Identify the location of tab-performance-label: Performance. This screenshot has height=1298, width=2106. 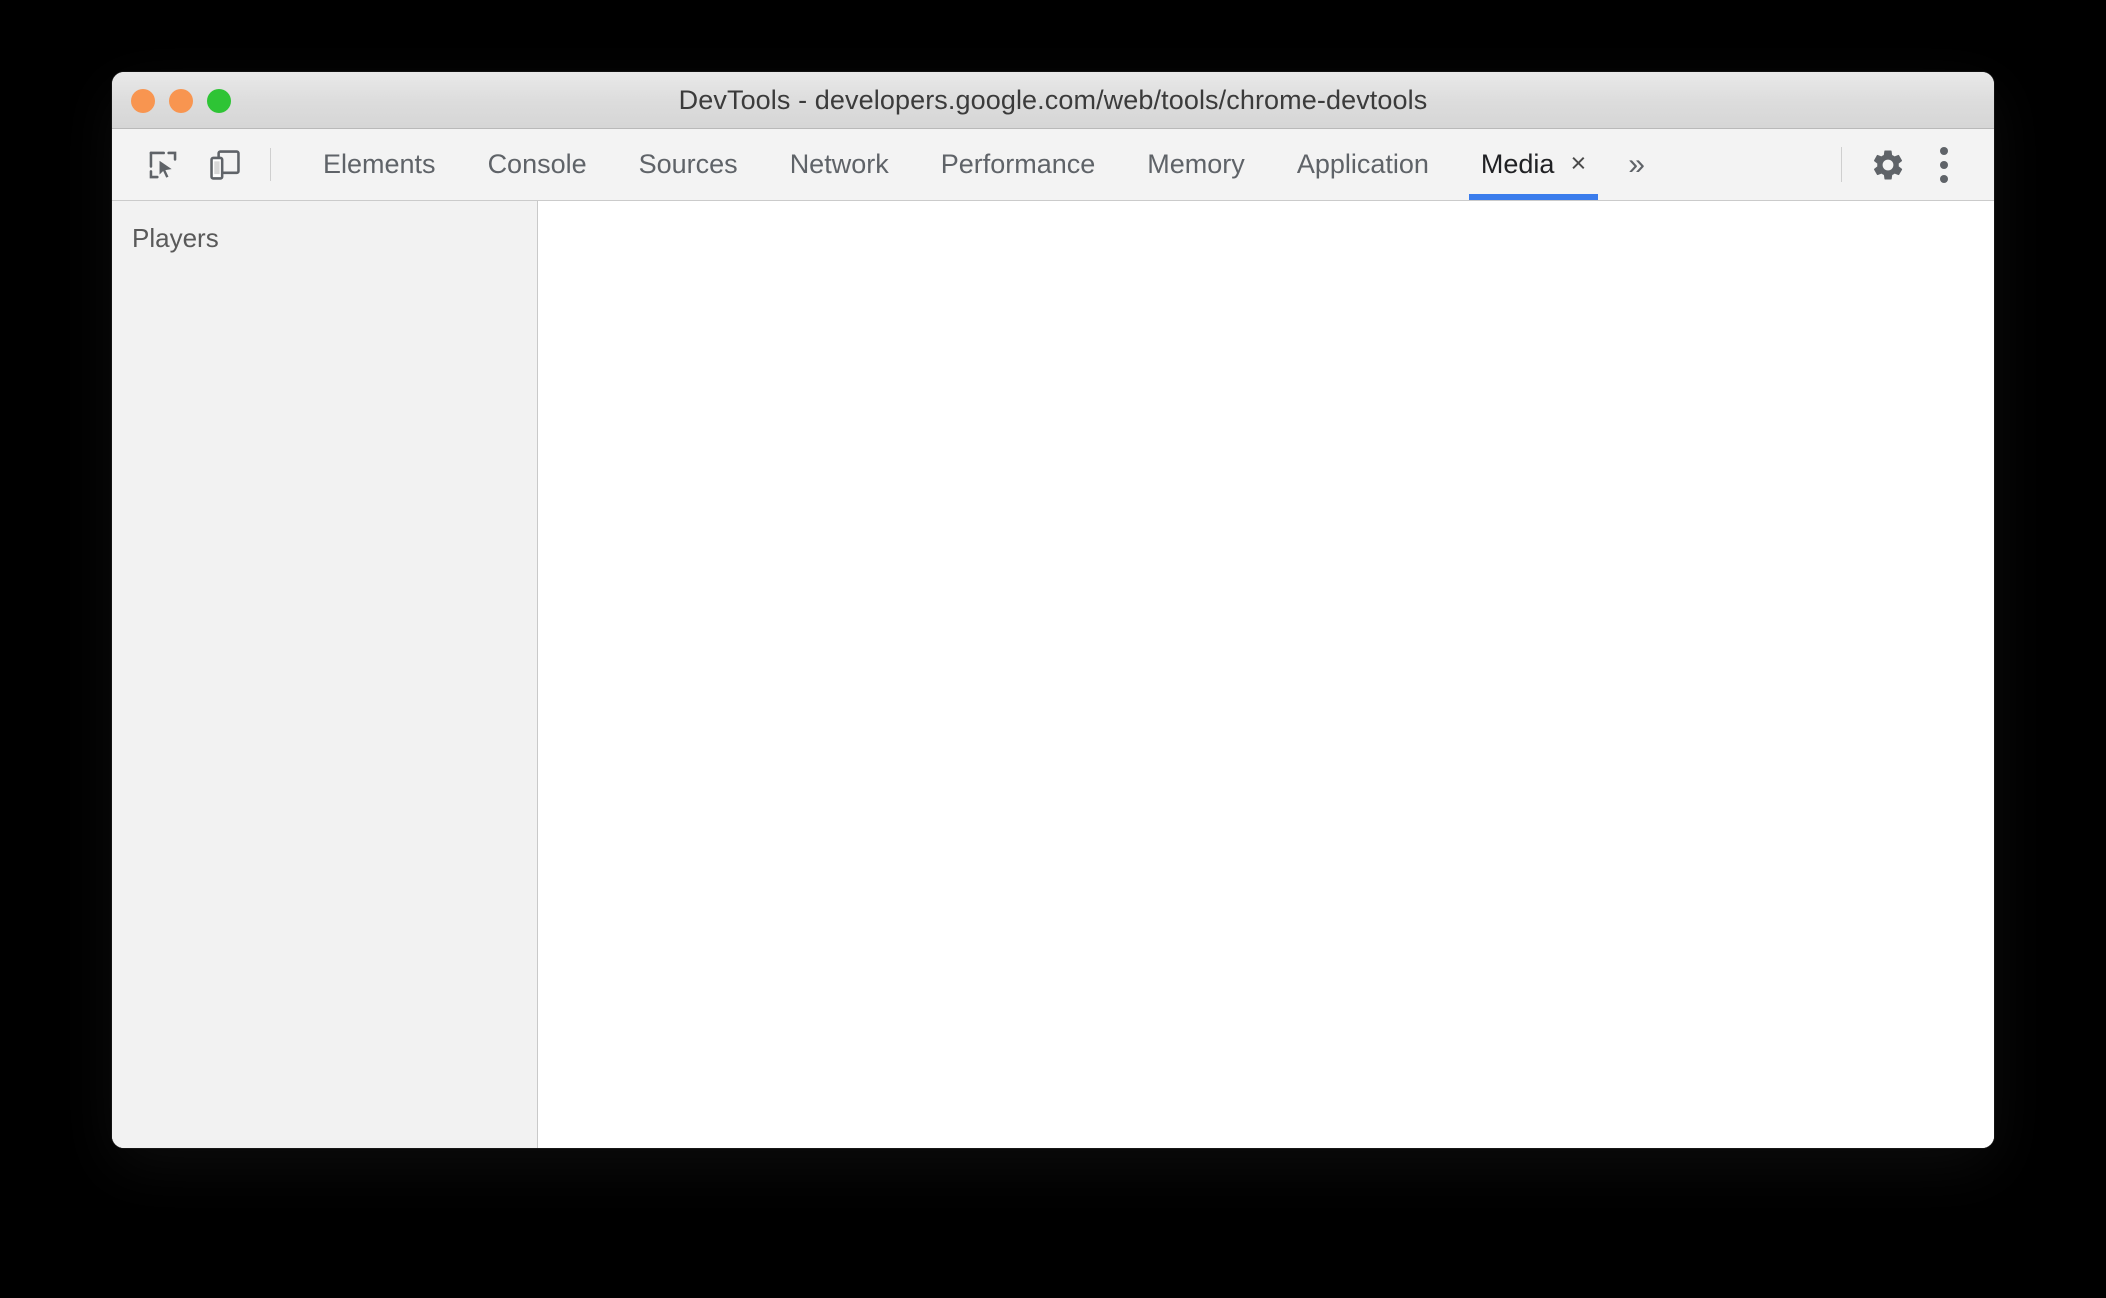
(1018, 164).